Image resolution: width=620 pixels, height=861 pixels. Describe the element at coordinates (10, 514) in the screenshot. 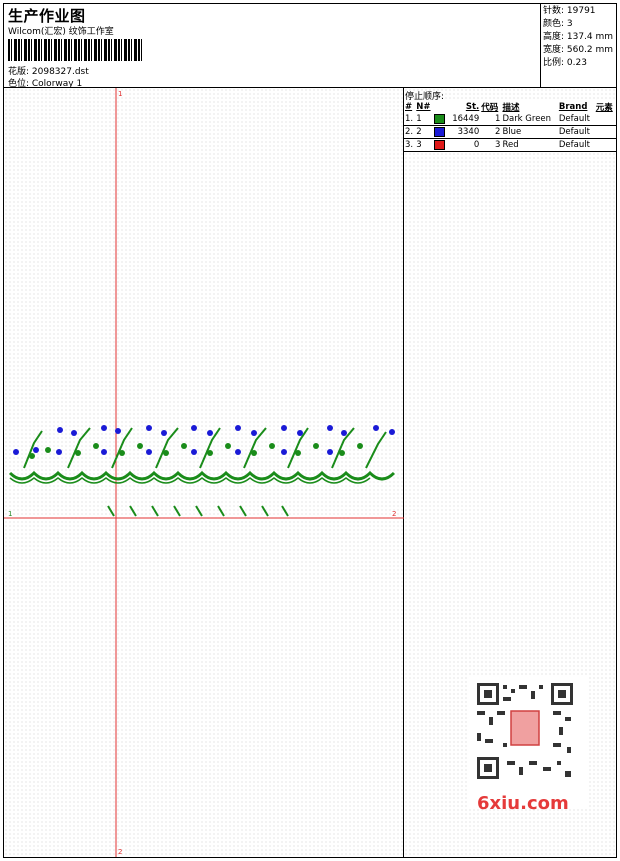

I see `origin-mark: 1` at that location.